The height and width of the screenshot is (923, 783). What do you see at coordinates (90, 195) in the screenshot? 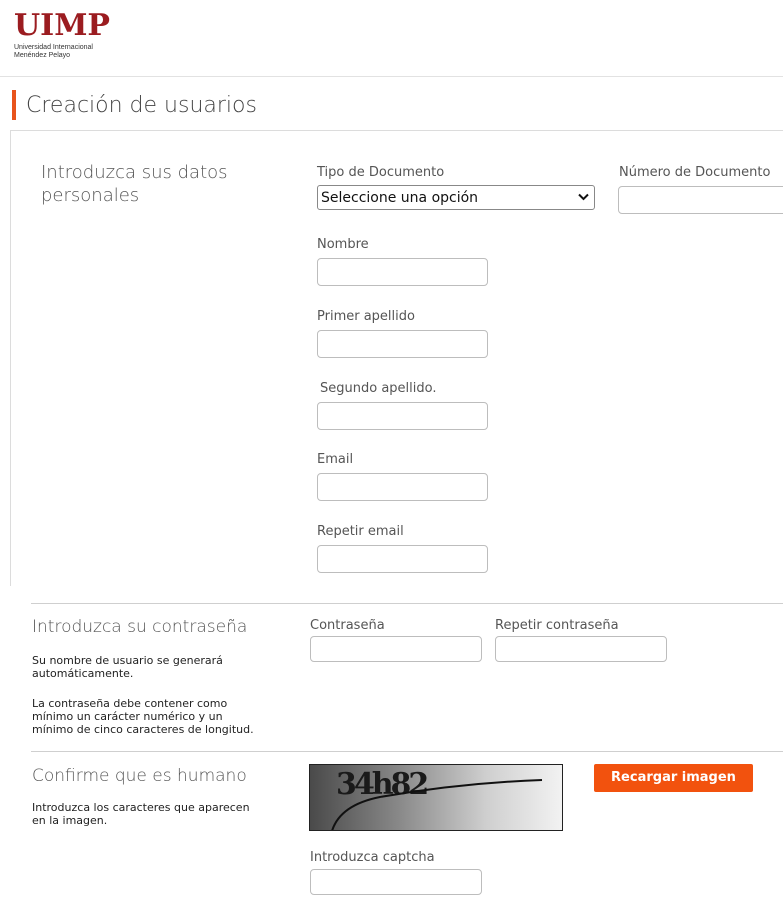
I see `personal-section-title-line2: personales` at bounding box center [90, 195].